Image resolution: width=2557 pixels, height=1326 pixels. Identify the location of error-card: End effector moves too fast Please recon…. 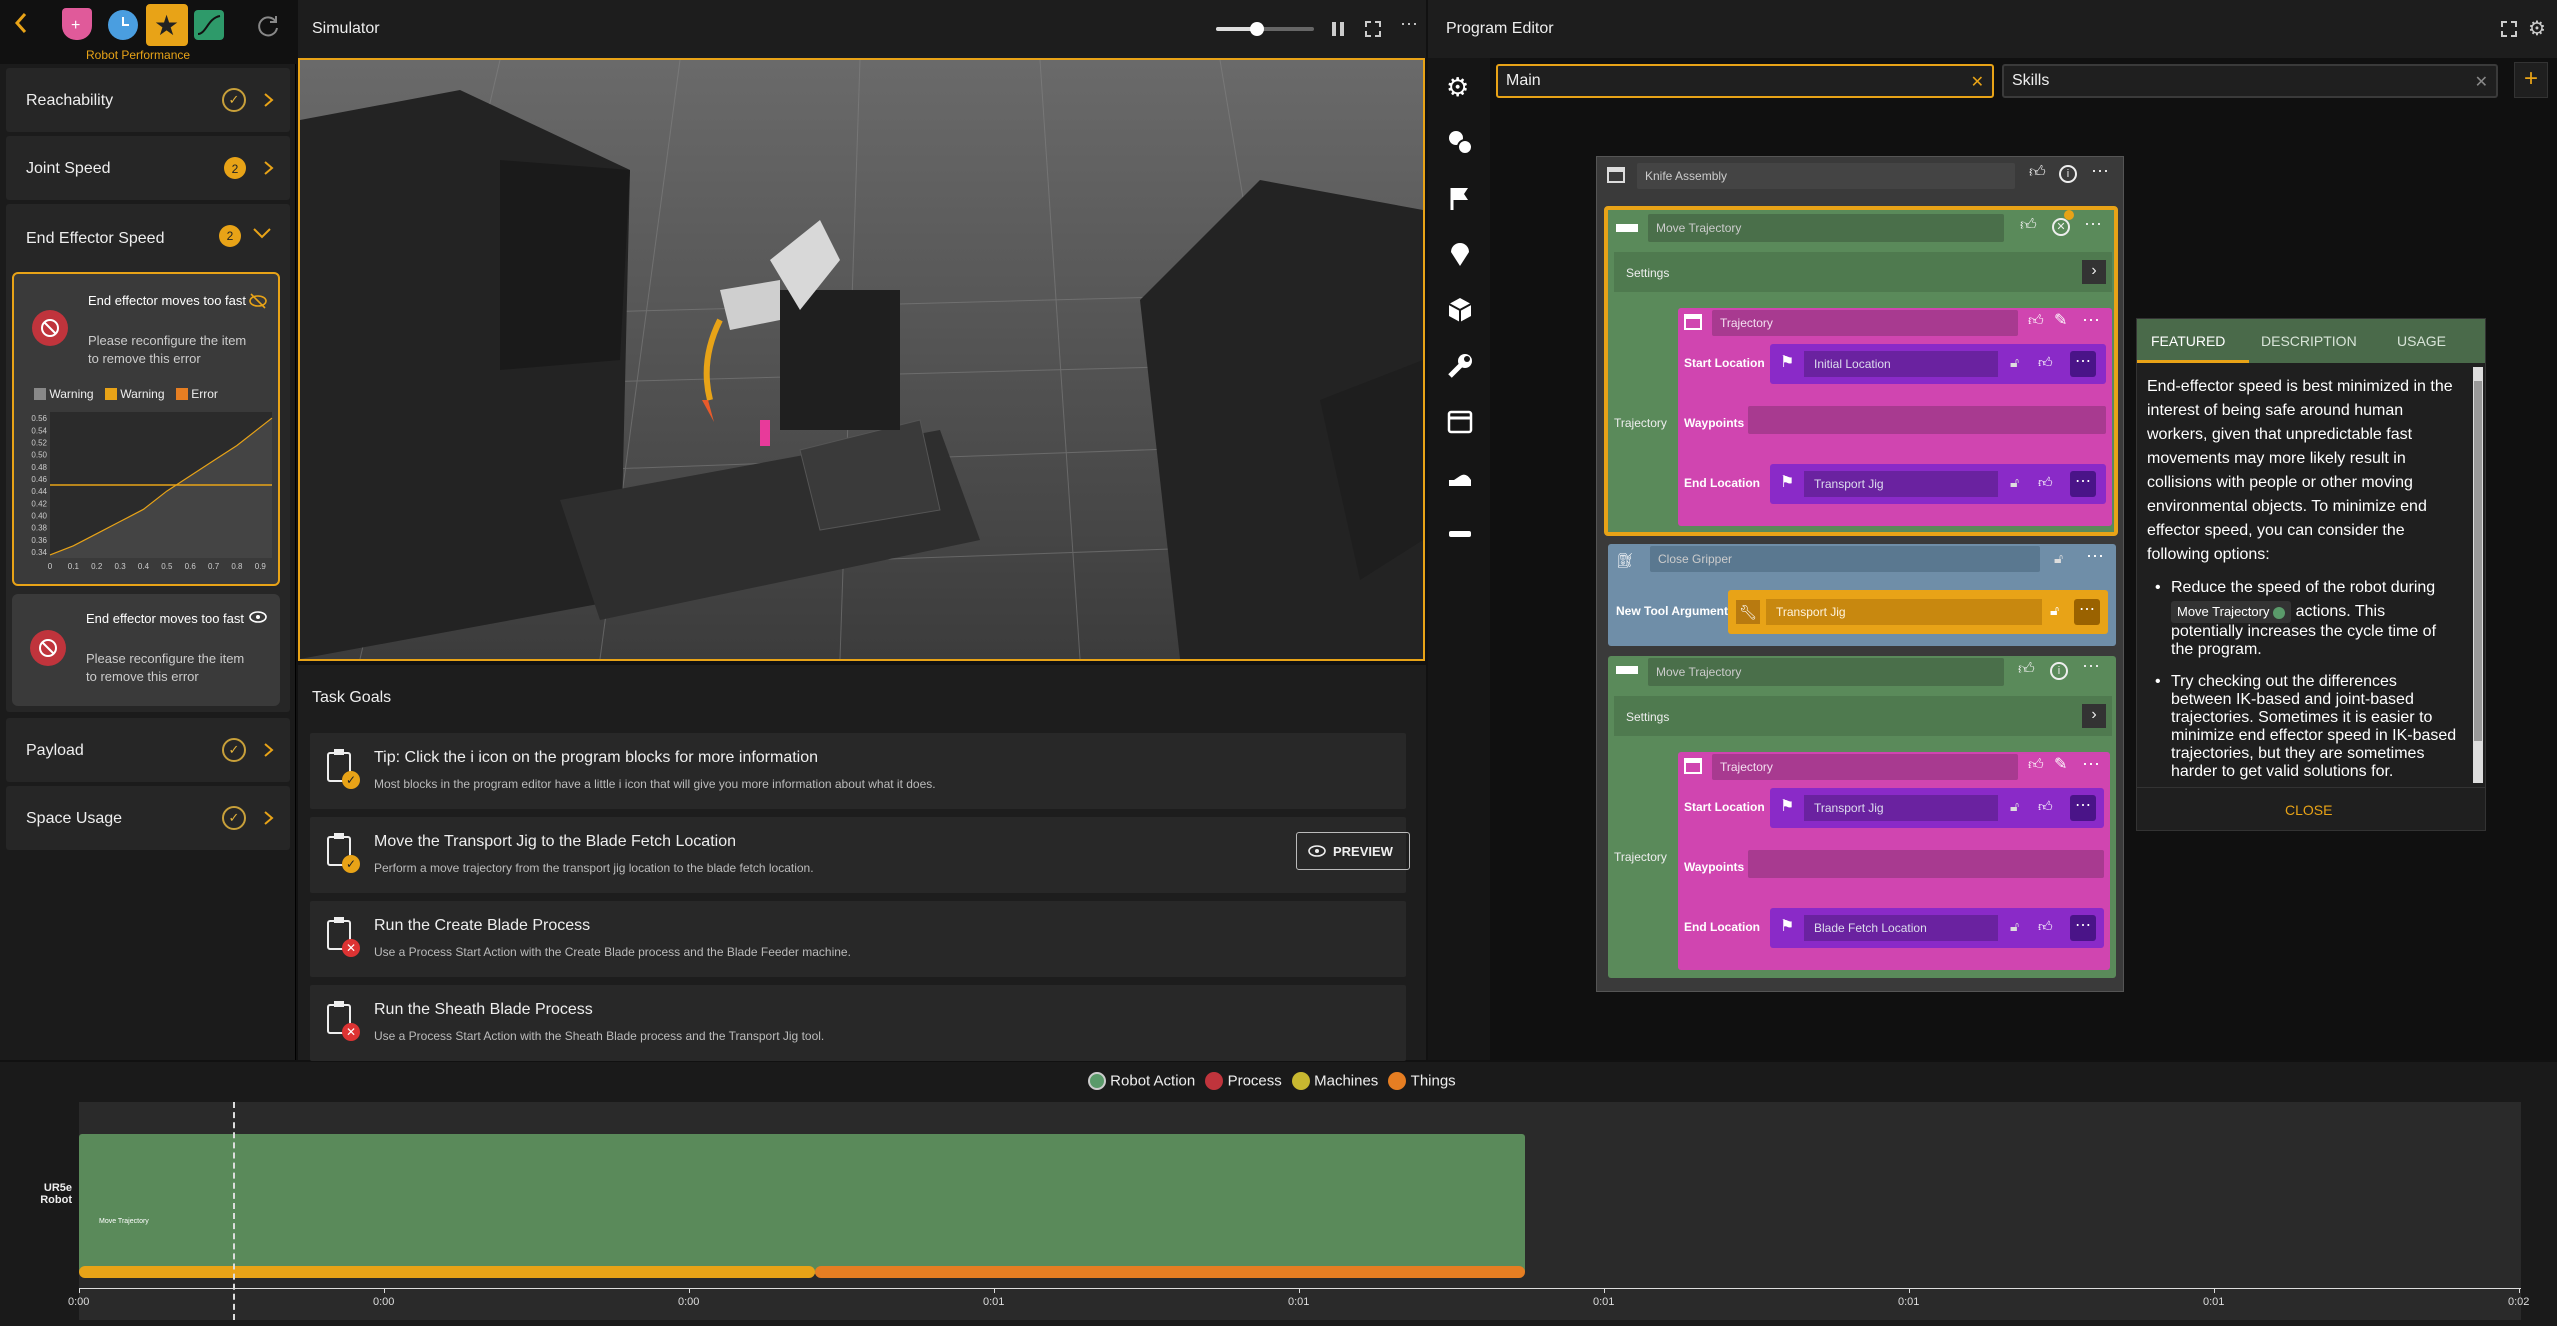
(146, 650).